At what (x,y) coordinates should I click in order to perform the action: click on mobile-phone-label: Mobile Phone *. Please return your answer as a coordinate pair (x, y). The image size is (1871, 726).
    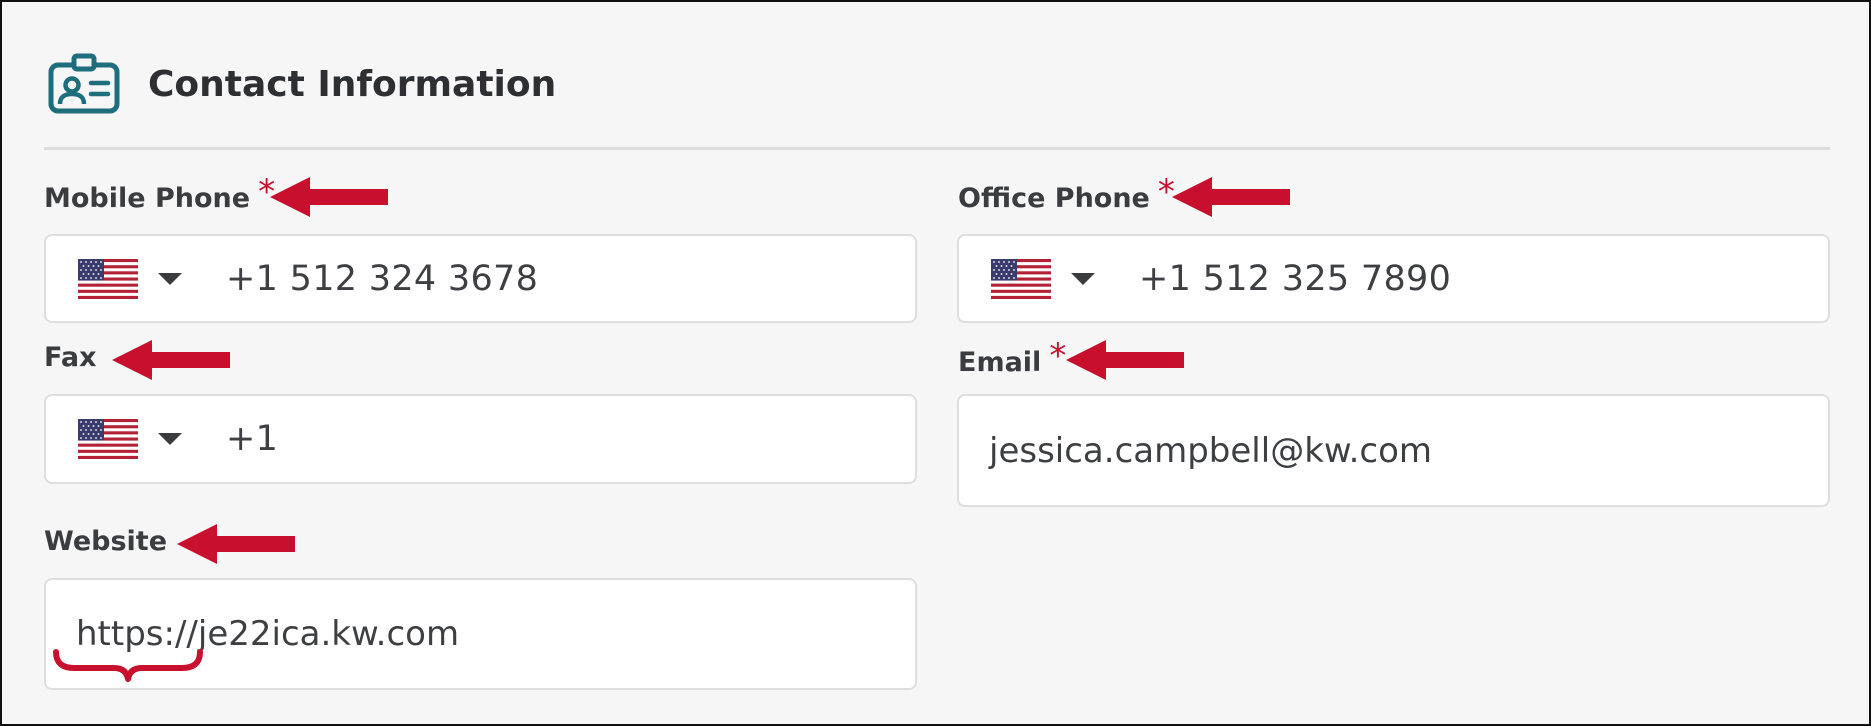
    Looking at the image, I should click on (159, 195).